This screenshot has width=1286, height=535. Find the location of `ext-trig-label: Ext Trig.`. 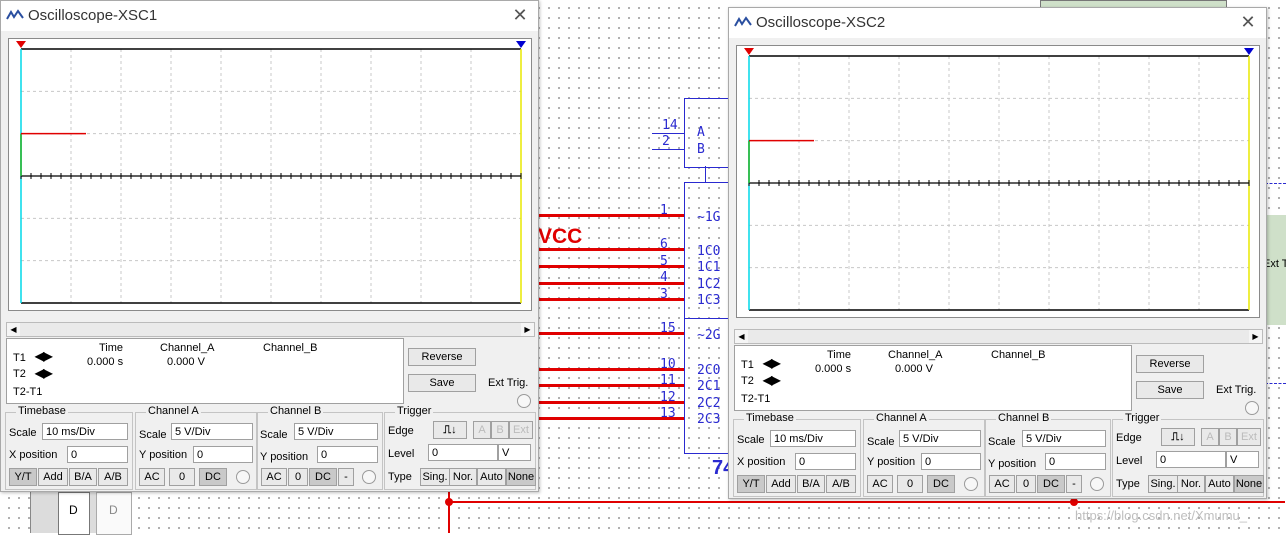

ext-trig-label: Ext Trig. is located at coordinates (508, 383).